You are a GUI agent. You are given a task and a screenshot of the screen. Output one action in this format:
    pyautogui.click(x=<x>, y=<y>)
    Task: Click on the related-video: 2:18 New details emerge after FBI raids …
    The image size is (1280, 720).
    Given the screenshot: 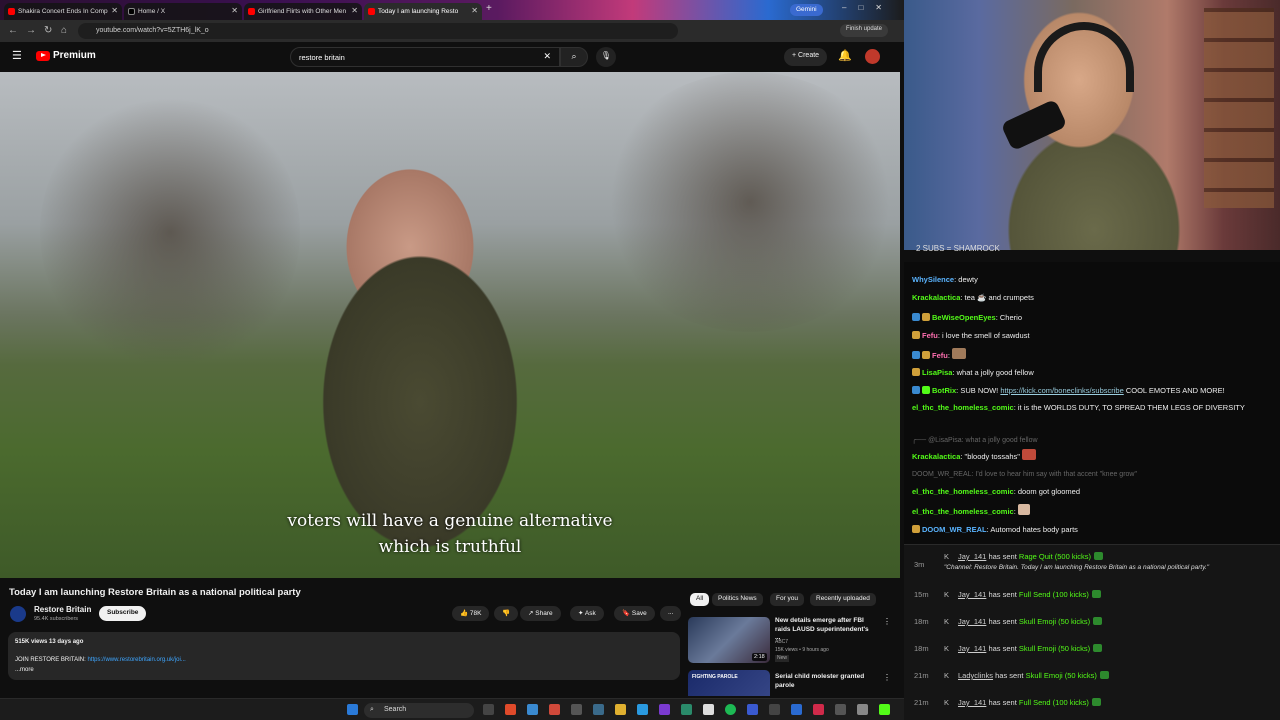 What is the action you would take?
    pyautogui.click(x=790, y=642)
    